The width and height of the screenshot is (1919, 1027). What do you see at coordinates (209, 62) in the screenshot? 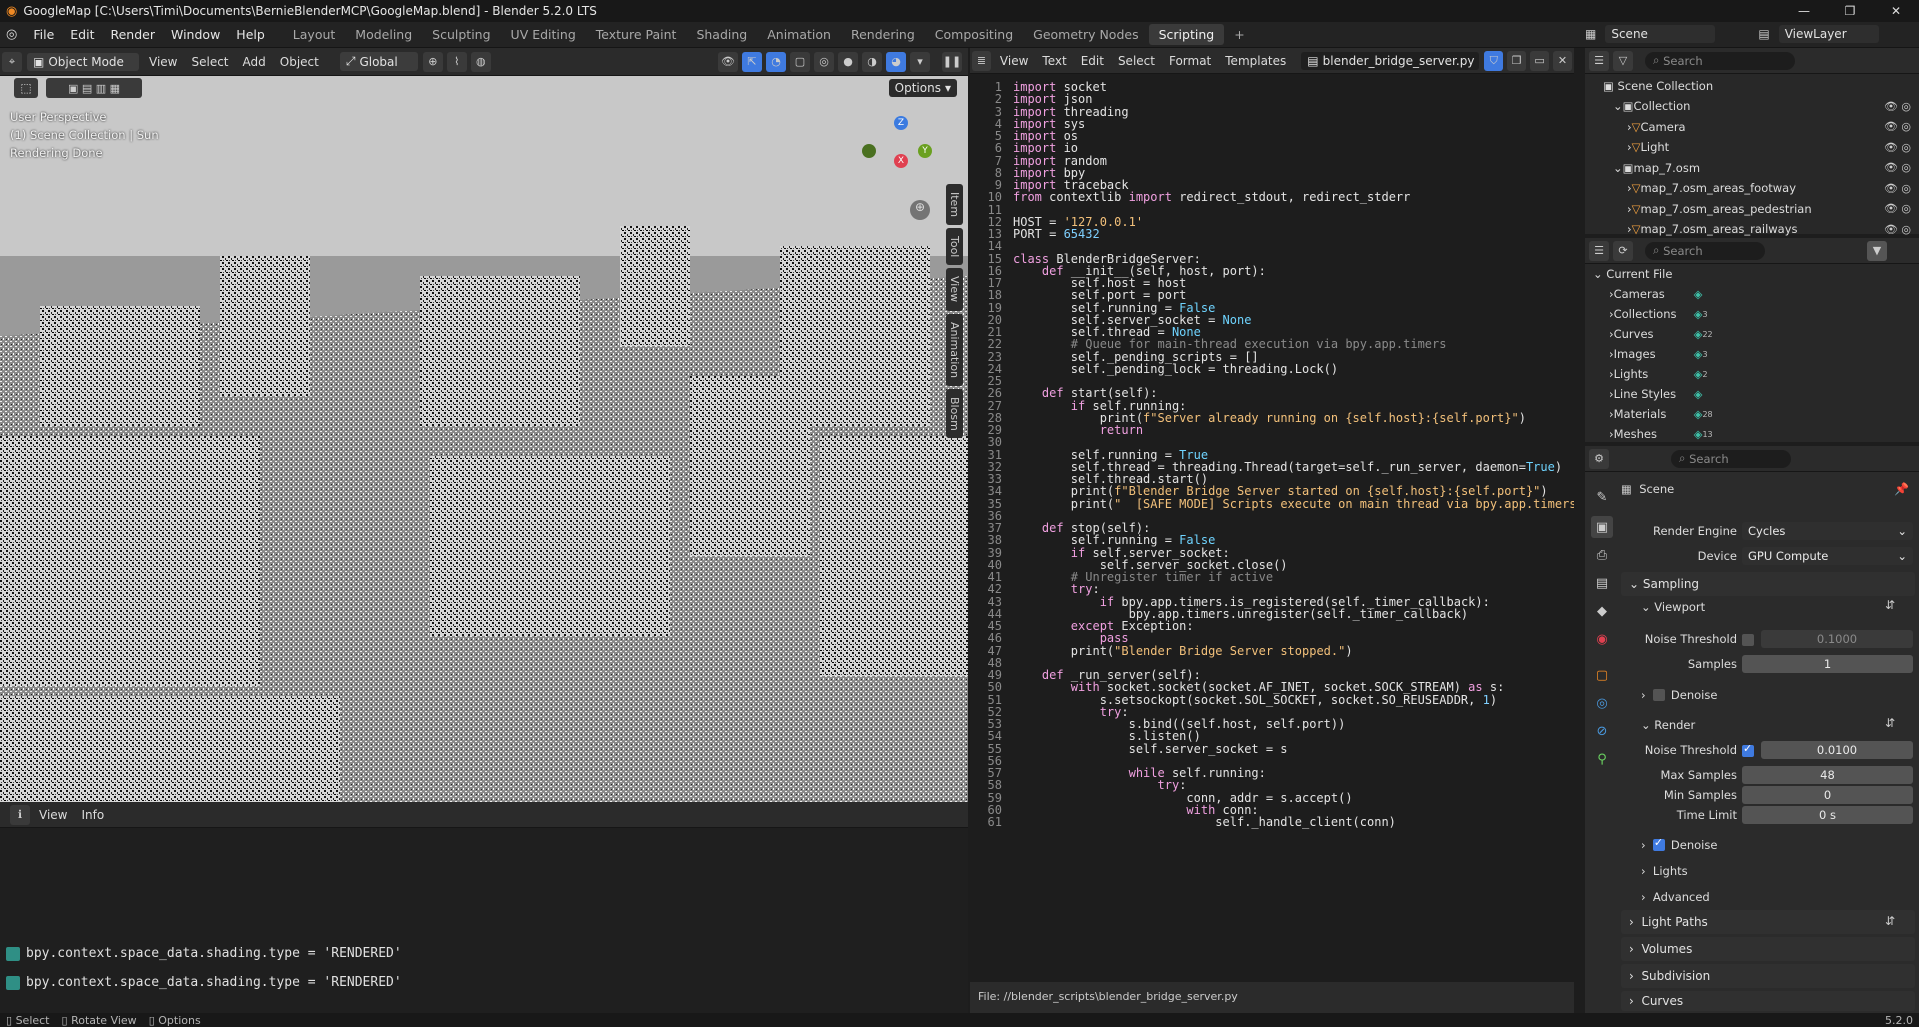
I see `viewport-menu-select: Select` at bounding box center [209, 62].